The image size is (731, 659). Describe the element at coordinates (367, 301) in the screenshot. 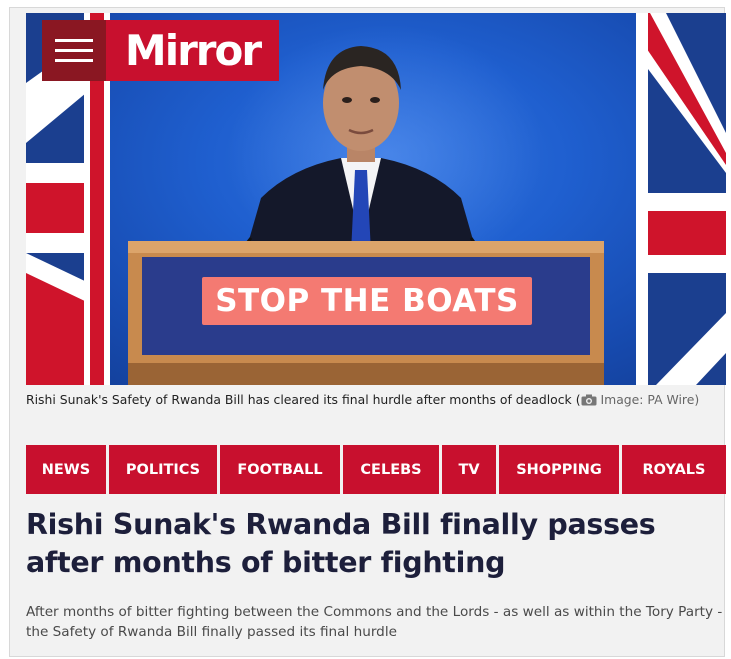

I see `stop-the-boats-sign: STOP THE BOATS` at that location.